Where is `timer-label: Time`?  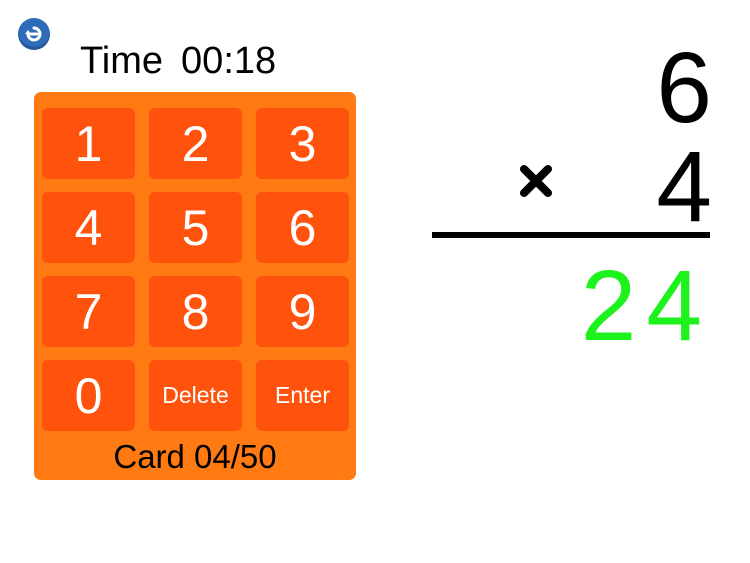 timer-label: Time is located at coordinates (122, 61).